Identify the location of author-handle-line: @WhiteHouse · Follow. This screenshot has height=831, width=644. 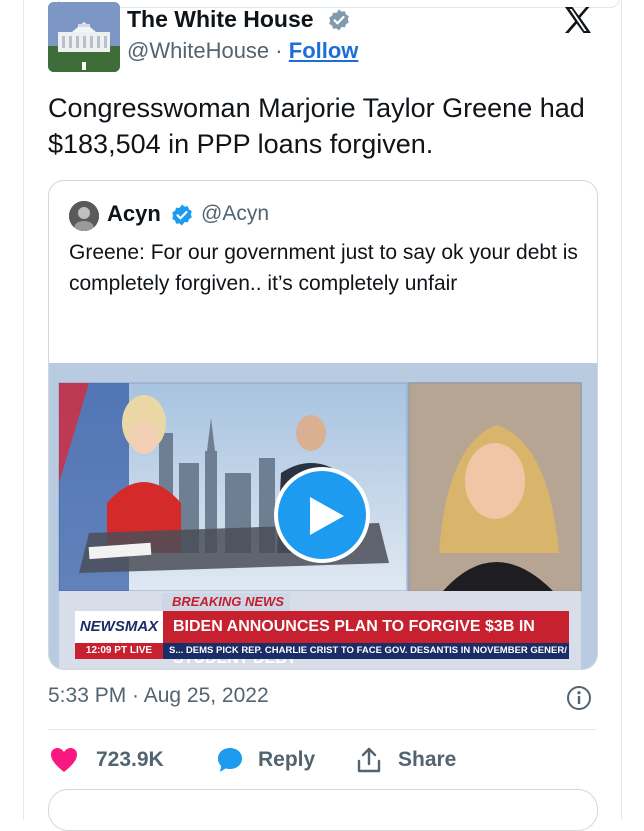
(242, 51).